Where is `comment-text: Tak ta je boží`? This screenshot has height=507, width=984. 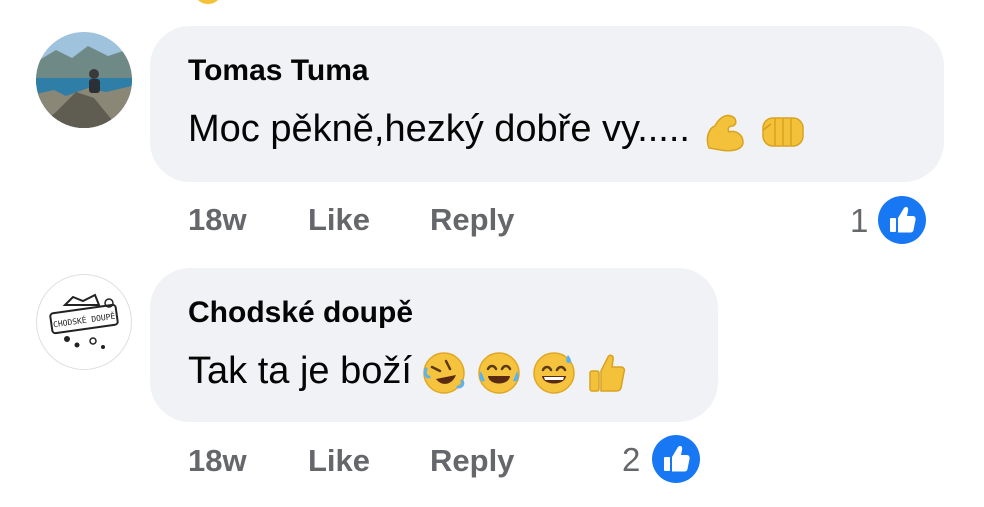 comment-text: Tak ta je boží is located at coordinates (408, 372).